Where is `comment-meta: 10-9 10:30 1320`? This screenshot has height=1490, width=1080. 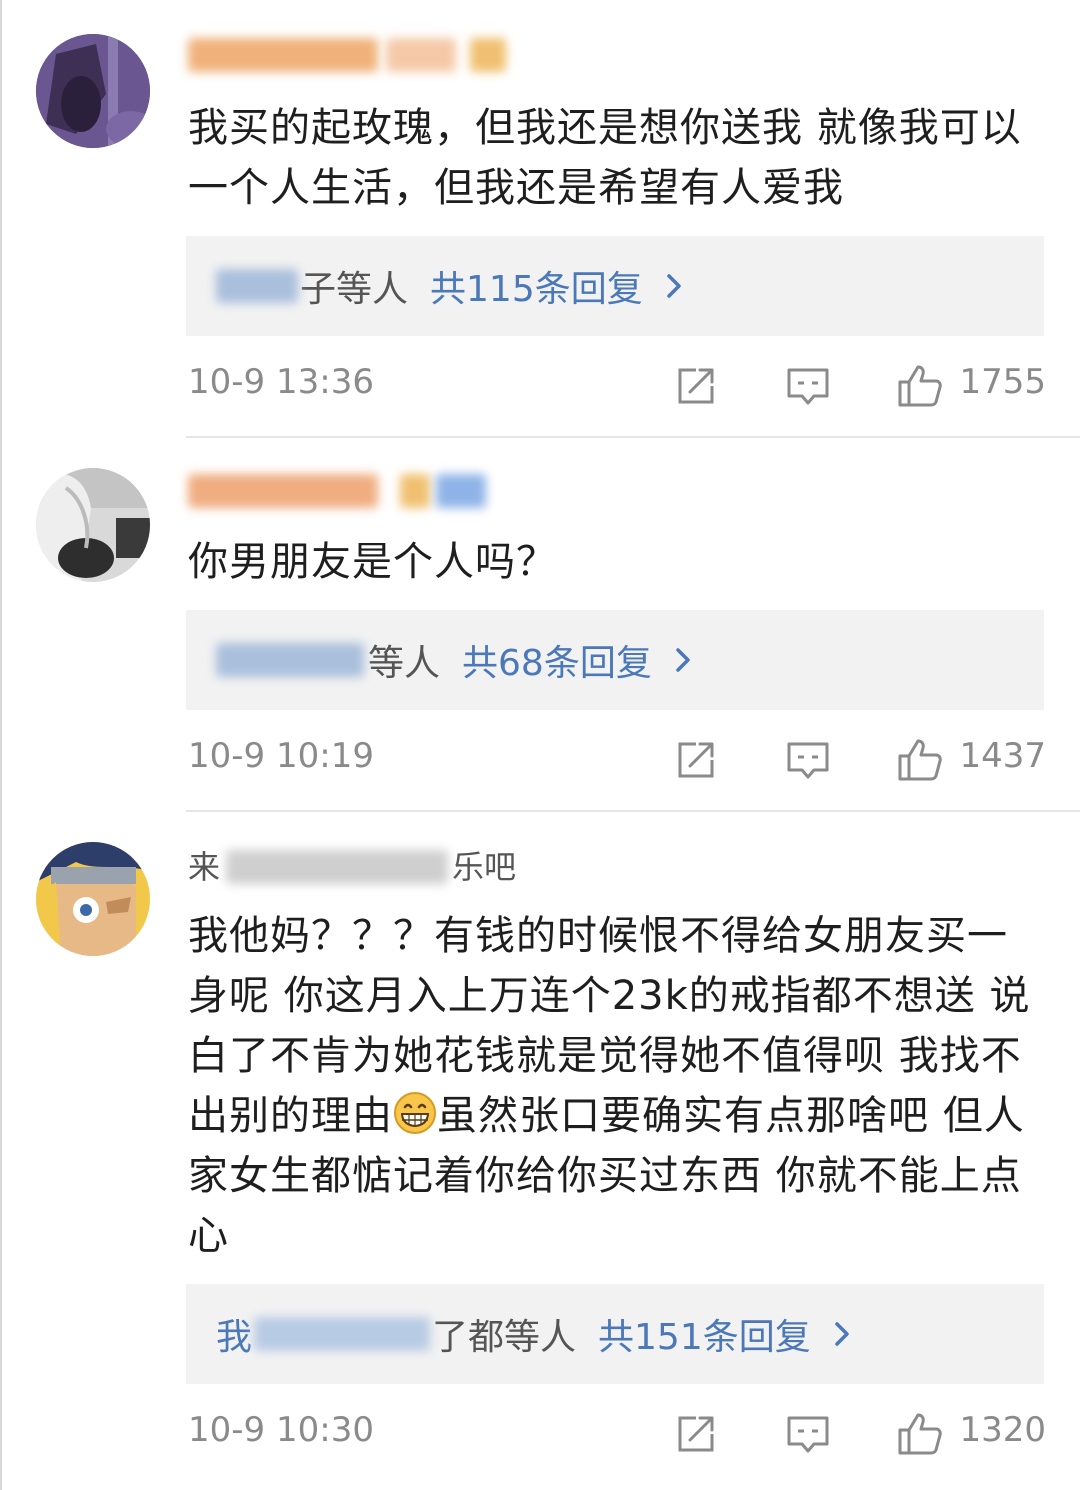 comment-meta: 10-9 10:30 1320 is located at coordinates (617, 1434).